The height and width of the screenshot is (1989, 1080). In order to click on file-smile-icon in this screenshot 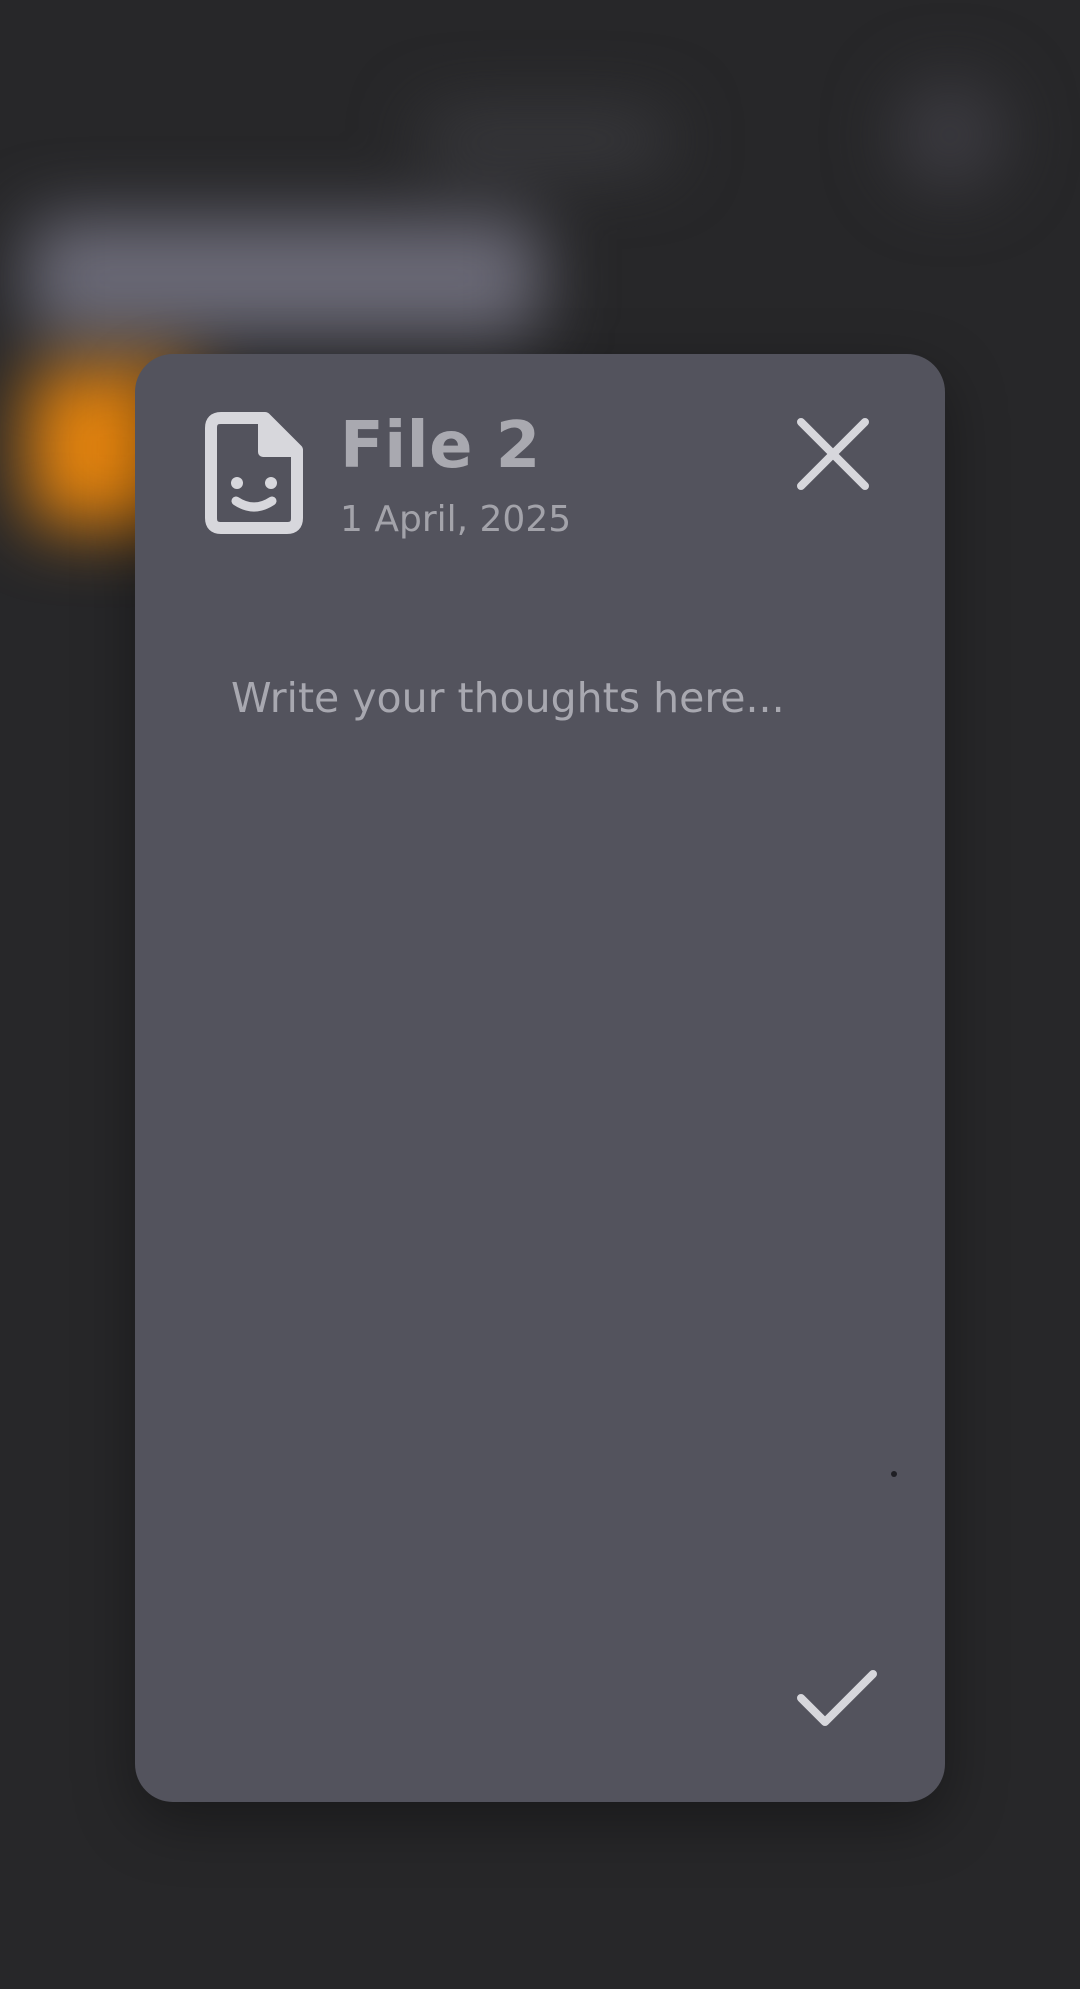, I will do `click(254, 473)`.